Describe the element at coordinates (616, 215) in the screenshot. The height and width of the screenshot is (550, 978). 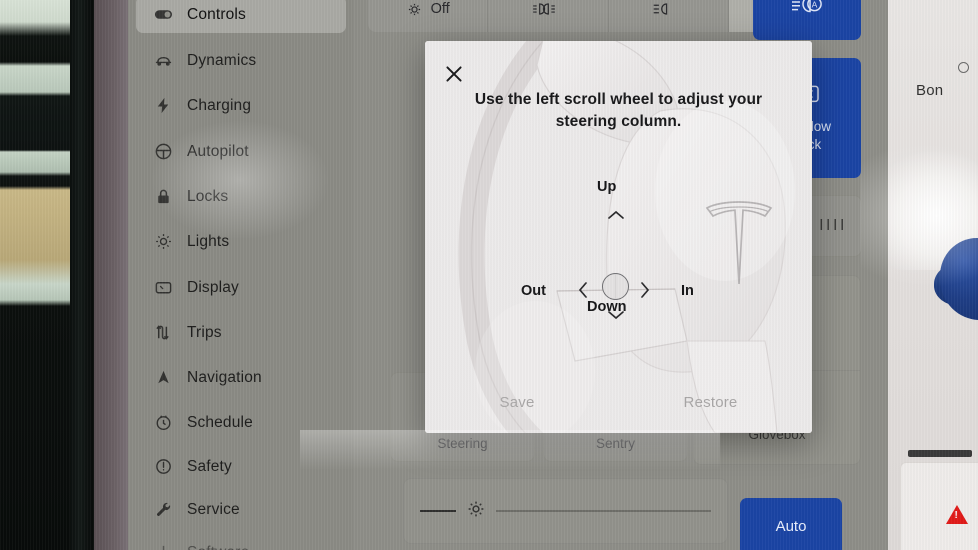
I see `chevron-up-icon` at that location.